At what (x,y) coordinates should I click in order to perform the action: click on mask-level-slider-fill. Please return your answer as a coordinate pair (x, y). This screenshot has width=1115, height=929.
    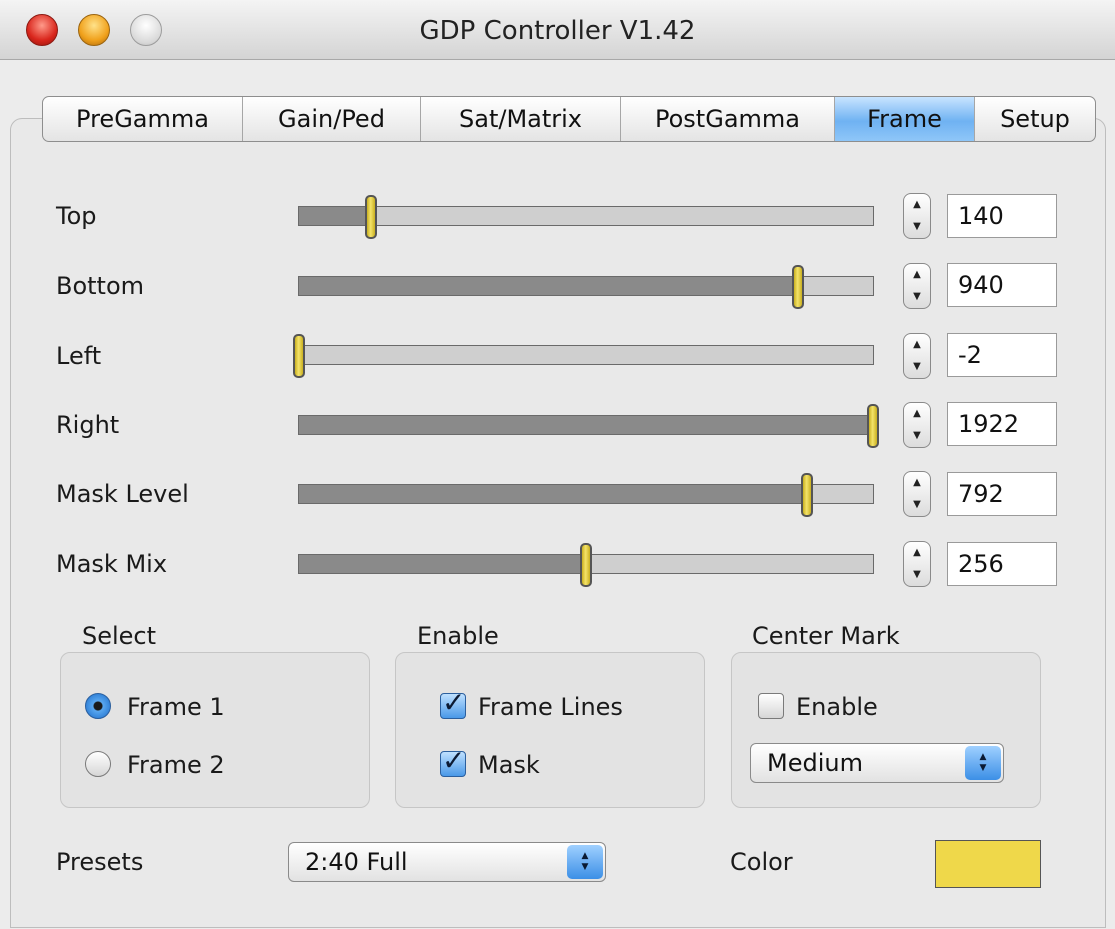
    Looking at the image, I should click on (553, 494).